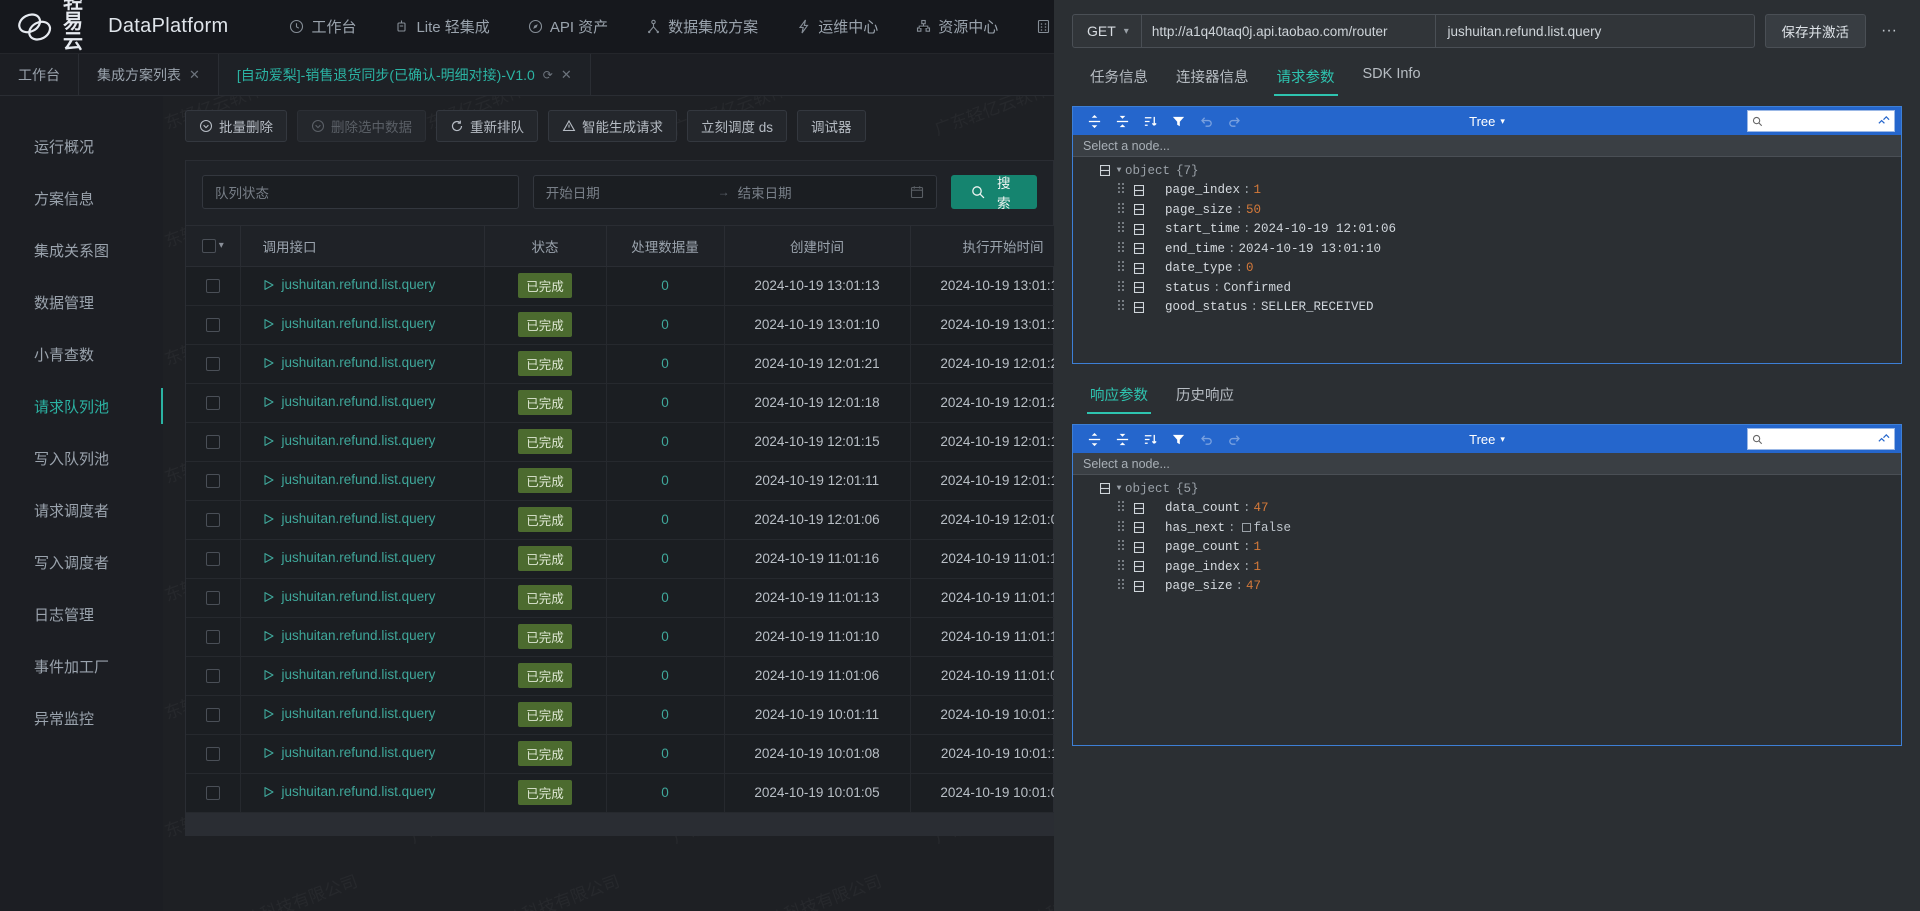 This screenshot has height=911, width=1920. I want to click on request-url-input: http://a1q40taq0j.api.taobao.com/router, so click(1289, 31).